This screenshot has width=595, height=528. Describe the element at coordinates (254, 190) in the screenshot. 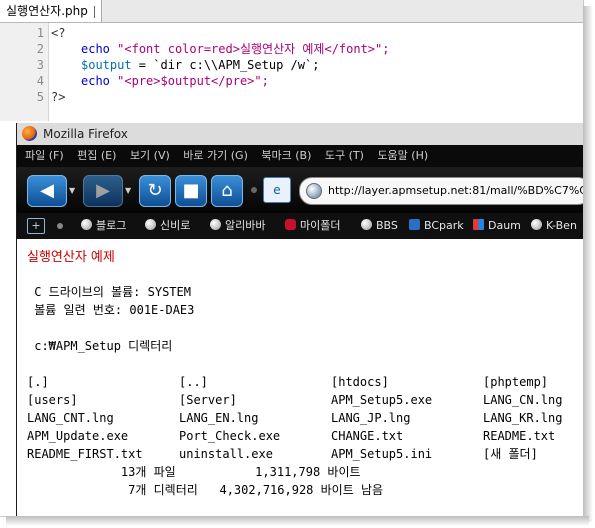

I see `toolbar-separator` at that location.